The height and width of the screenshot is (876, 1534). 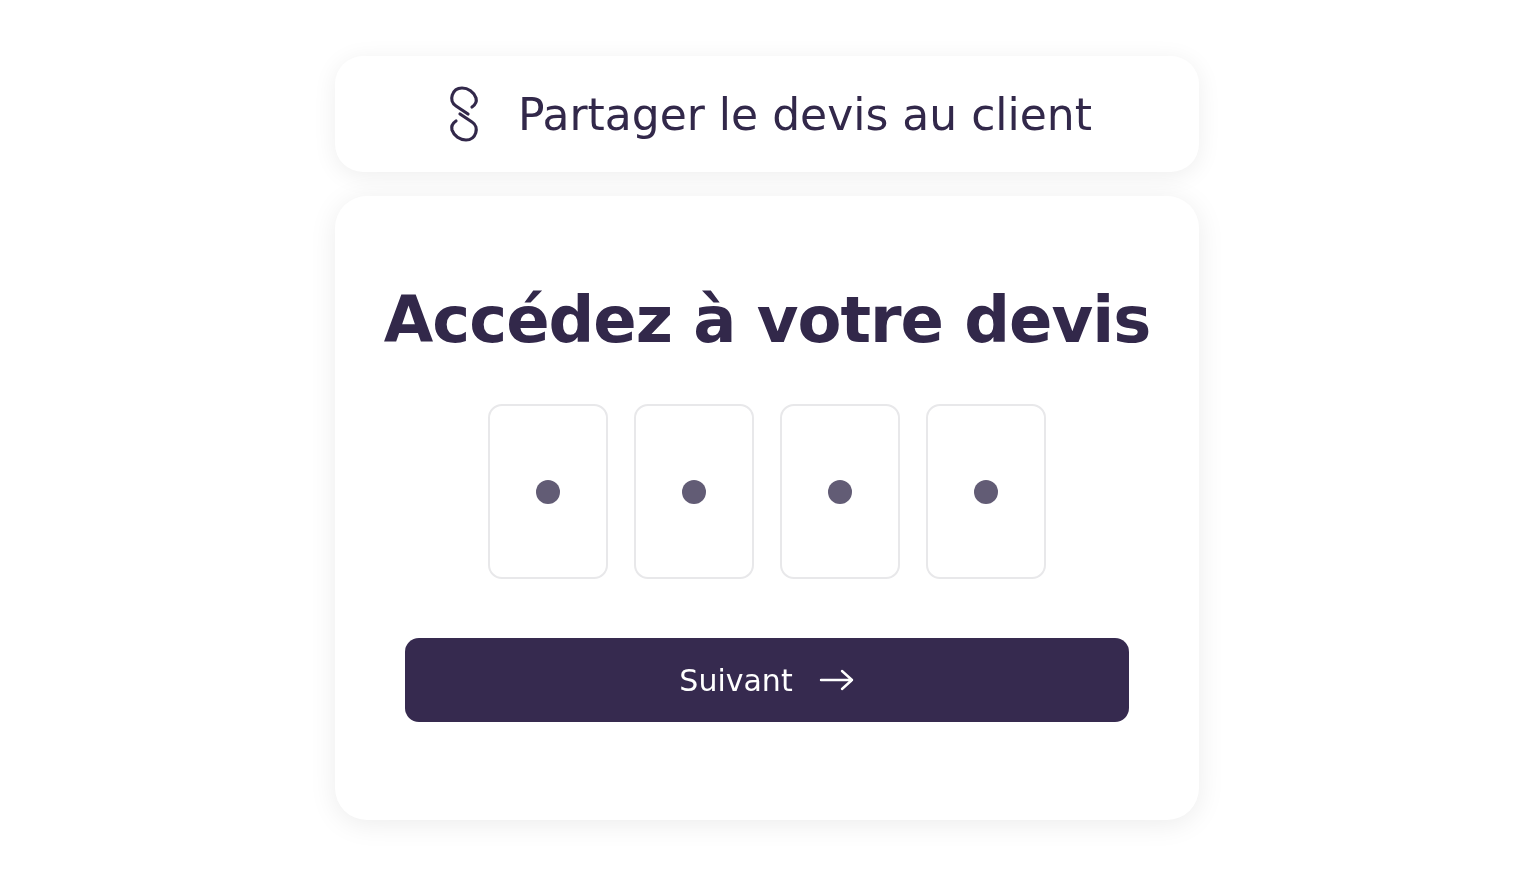 What do you see at coordinates (767, 320) in the screenshot?
I see `card-title: Accédez à votre devis` at bounding box center [767, 320].